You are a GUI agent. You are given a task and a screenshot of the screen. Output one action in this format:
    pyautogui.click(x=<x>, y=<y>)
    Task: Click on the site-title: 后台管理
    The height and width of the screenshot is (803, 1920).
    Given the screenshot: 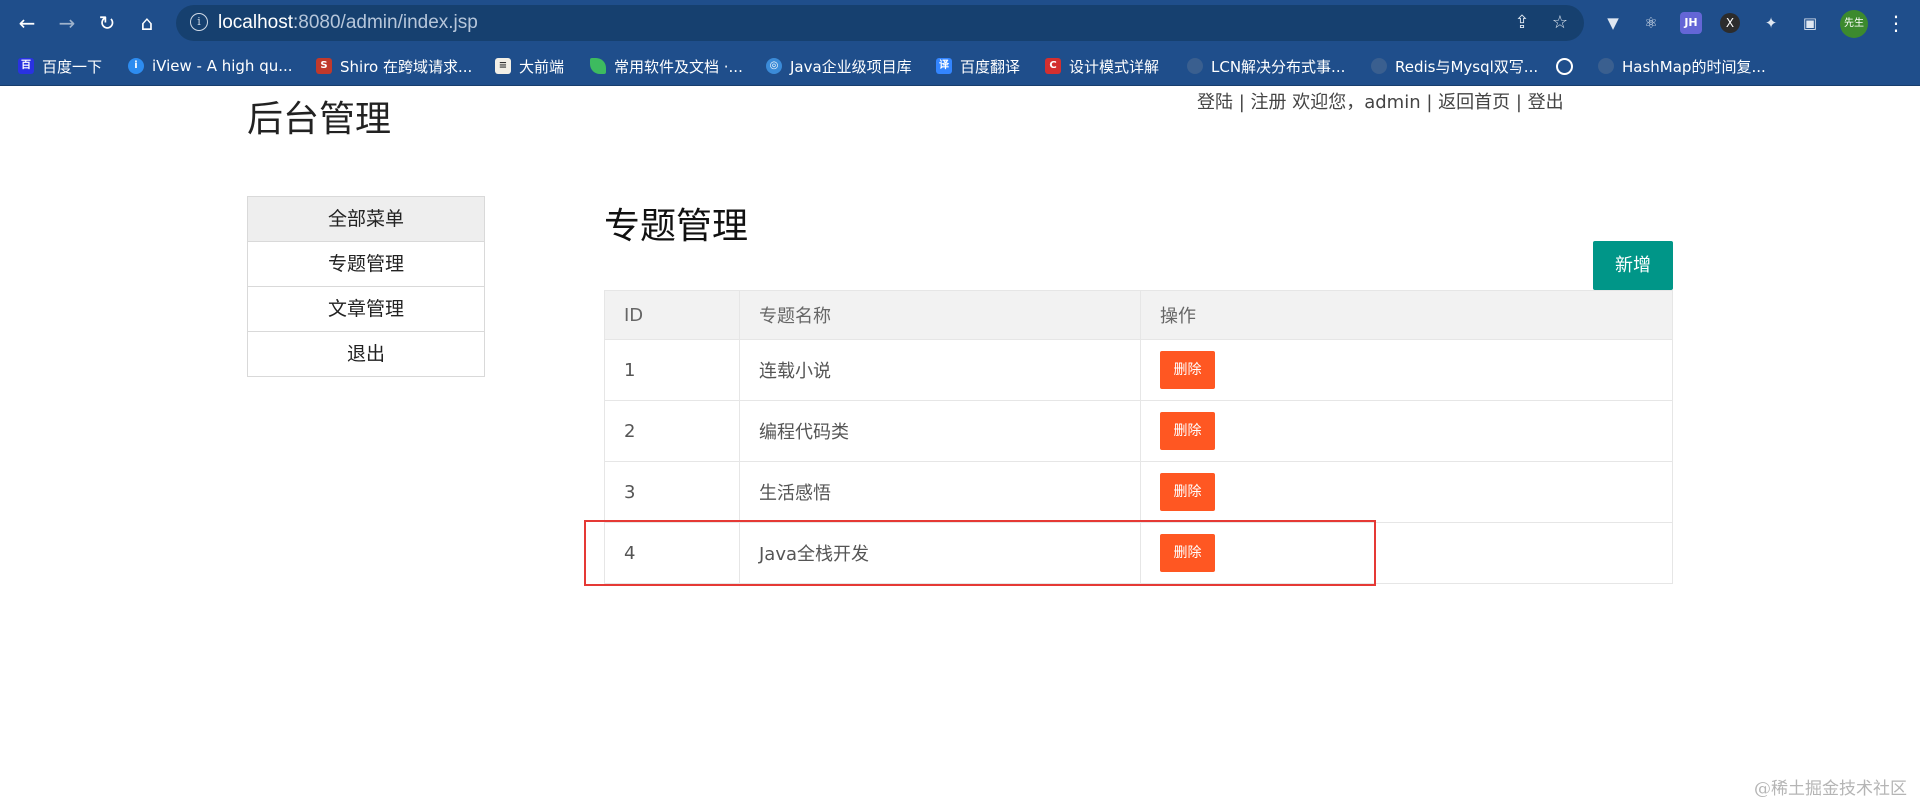 What is the action you would take?
    pyautogui.click(x=319, y=119)
    